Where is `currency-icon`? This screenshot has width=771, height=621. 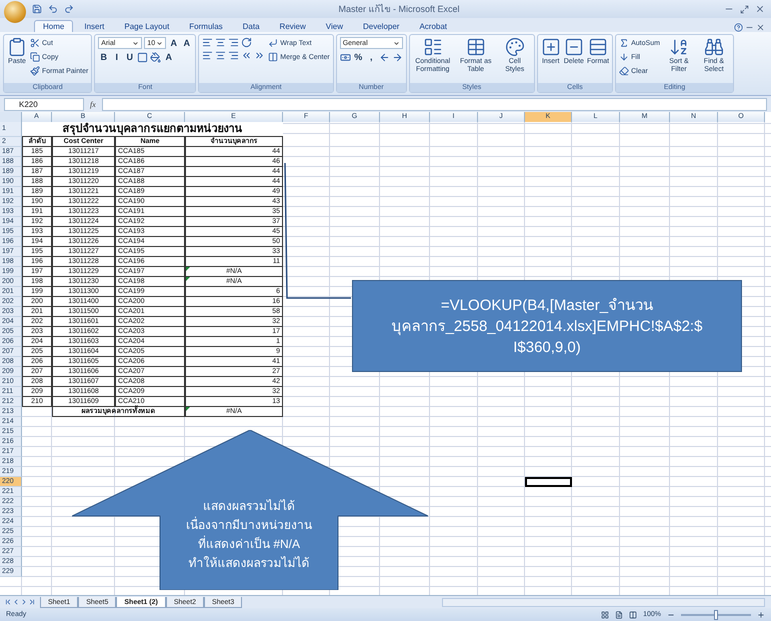 currency-icon is located at coordinates (345, 57).